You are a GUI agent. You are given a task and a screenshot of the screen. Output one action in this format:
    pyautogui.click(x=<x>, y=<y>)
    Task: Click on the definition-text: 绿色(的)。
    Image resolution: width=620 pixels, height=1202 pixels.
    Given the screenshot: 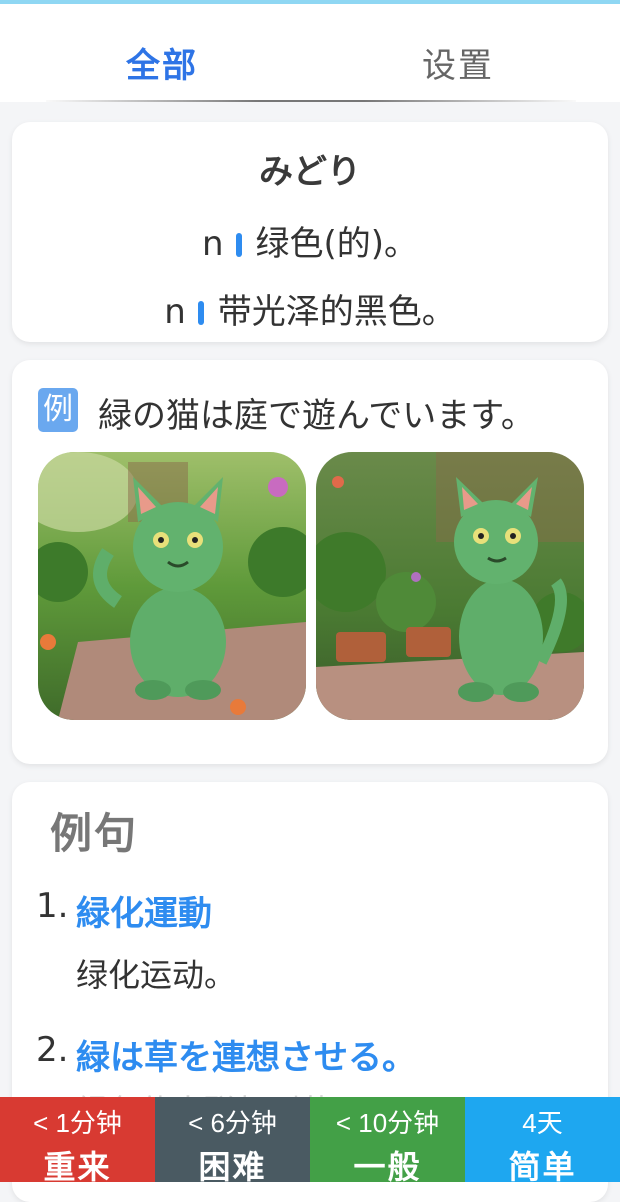 What is the action you would take?
    pyautogui.click(x=337, y=244)
    